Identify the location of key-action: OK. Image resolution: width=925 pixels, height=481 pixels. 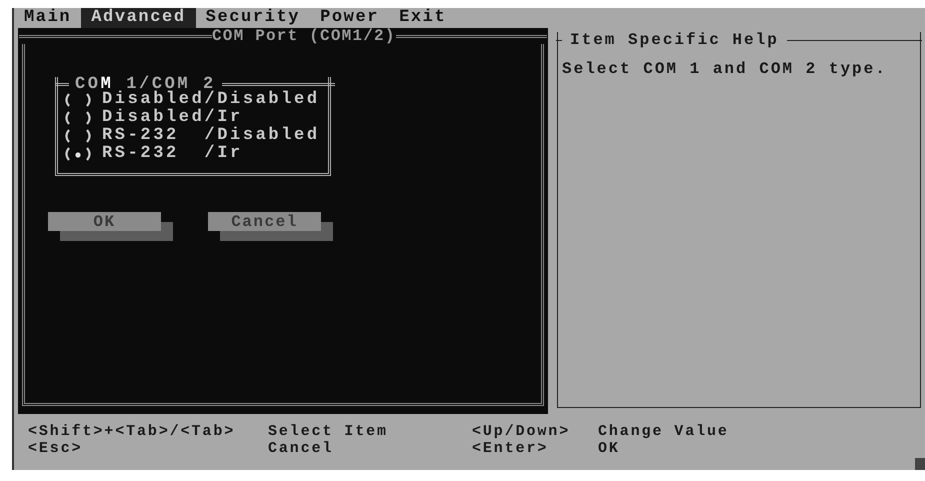
(609, 448).